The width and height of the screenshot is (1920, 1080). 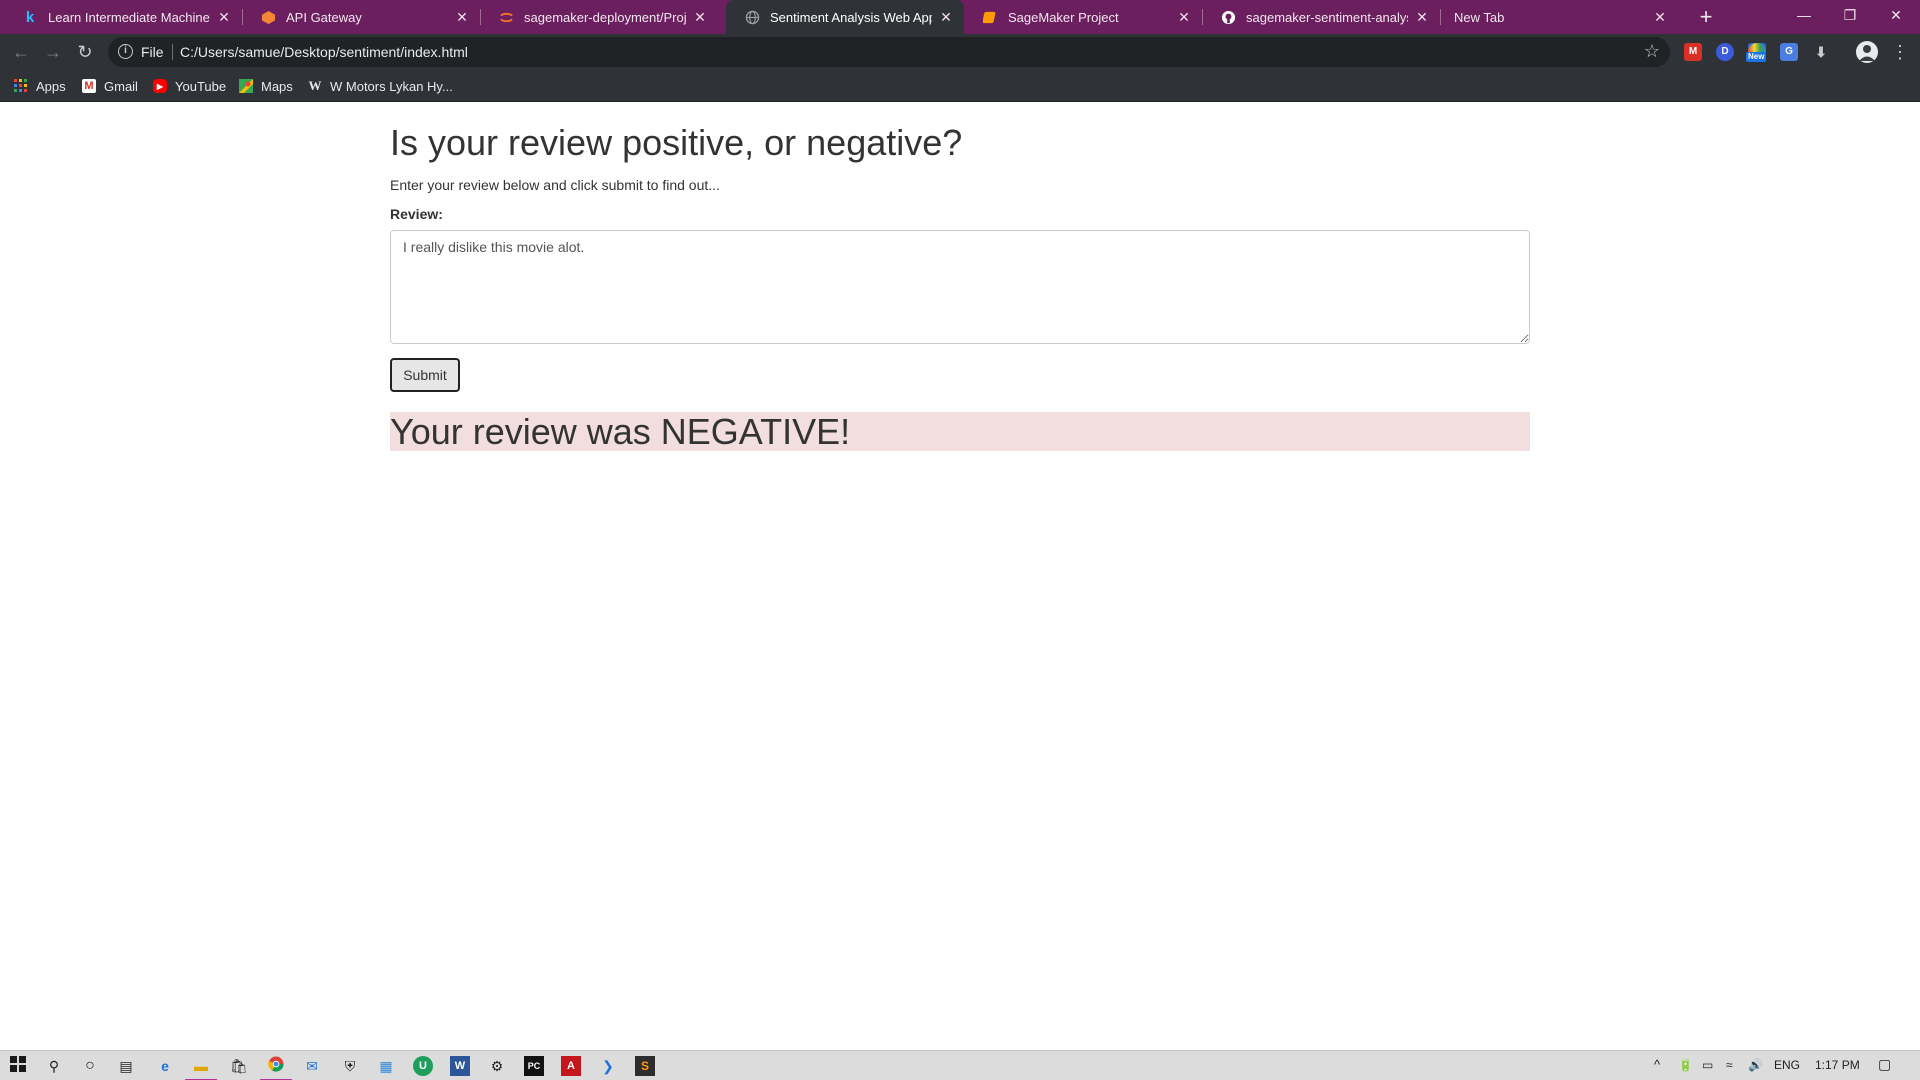 What do you see at coordinates (1804, 15) in the screenshot?
I see `minimize-button: —` at bounding box center [1804, 15].